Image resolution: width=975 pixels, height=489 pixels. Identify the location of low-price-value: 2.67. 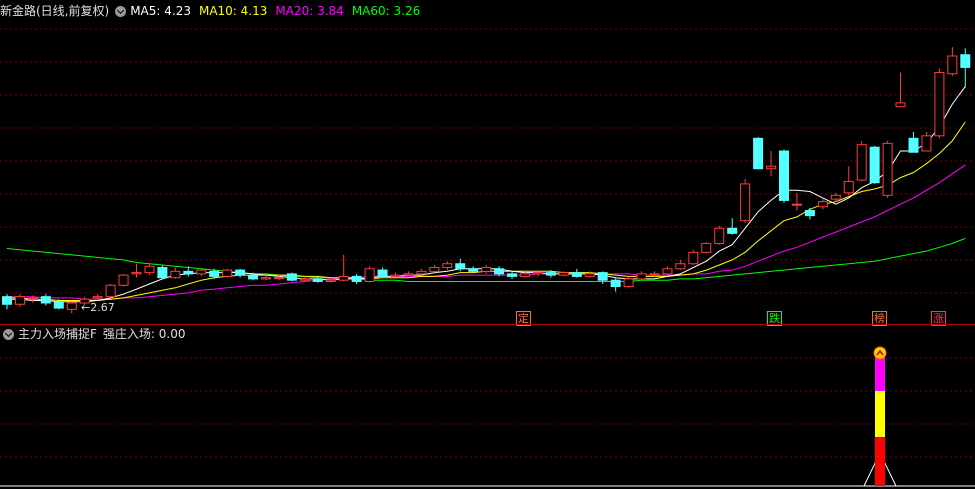
(102, 307).